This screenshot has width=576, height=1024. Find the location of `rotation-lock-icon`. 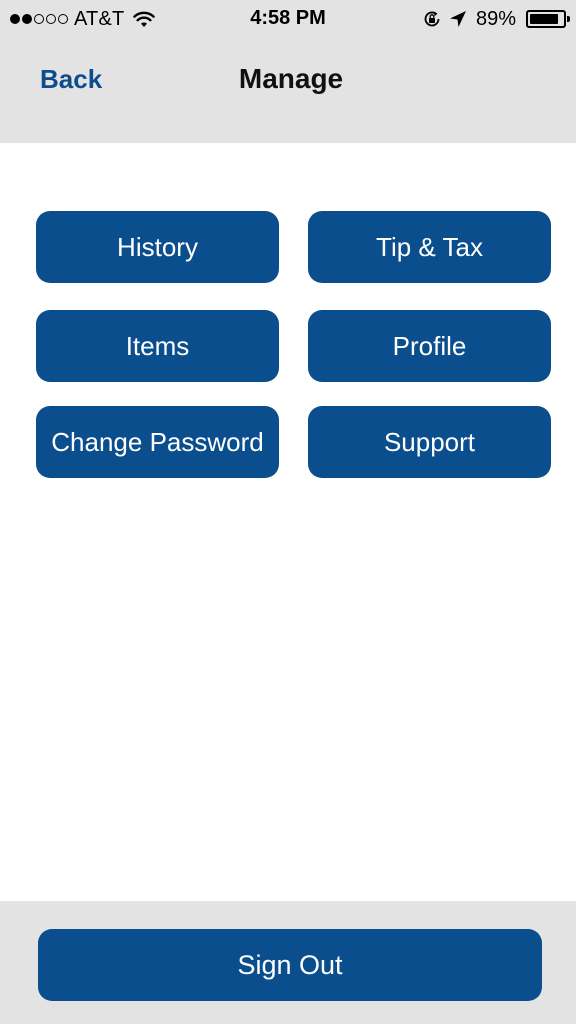

rotation-lock-icon is located at coordinates (432, 19).